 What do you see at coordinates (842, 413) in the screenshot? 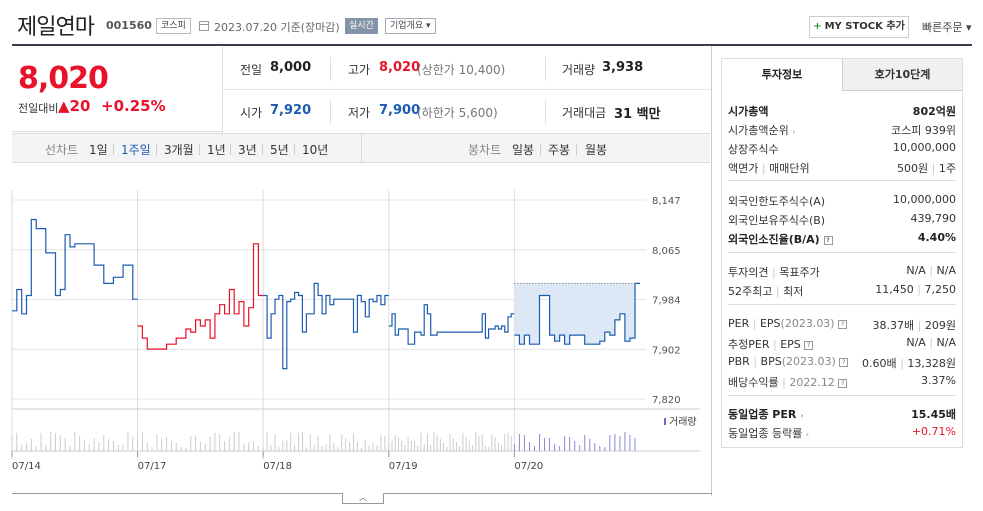
I see `sector-per-row: 동일업종 PER › 15.45배` at bounding box center [842, 413].